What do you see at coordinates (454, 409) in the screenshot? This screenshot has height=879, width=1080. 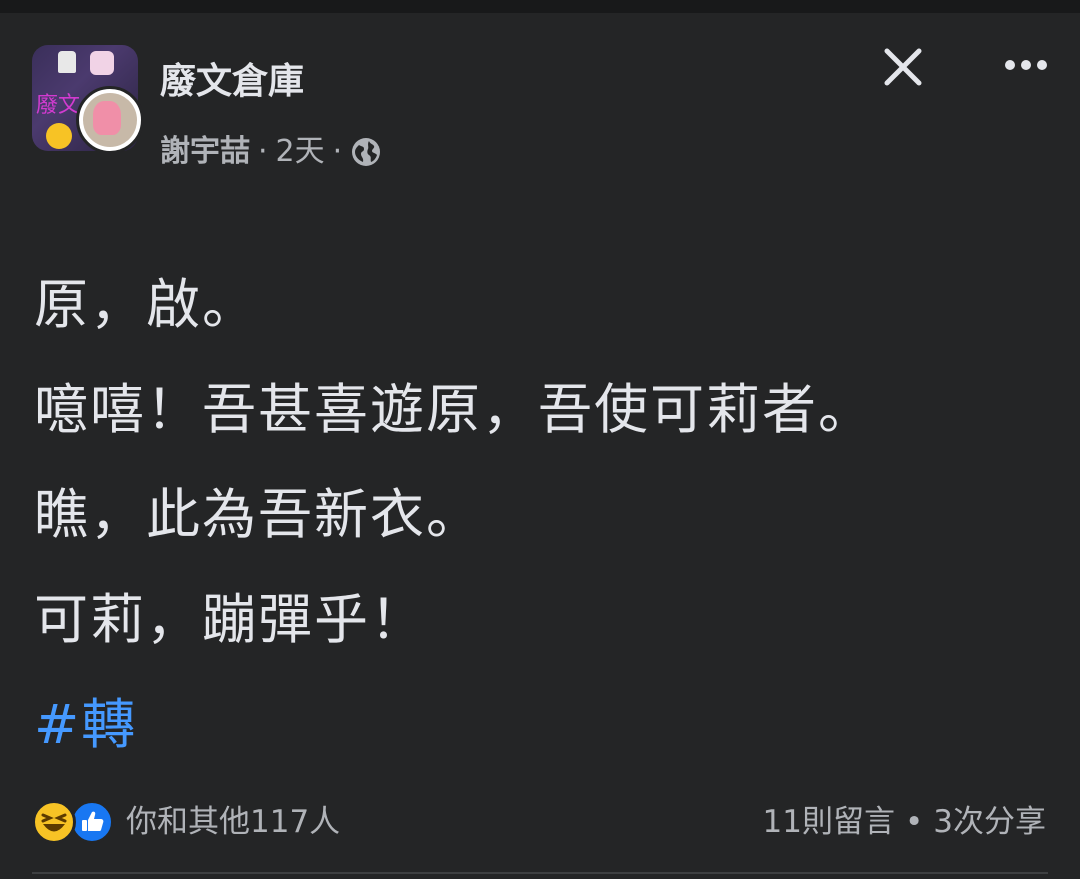 I see `post-line: 噫嘻！吾甚喜遊原，吾使可莉者。` at bounding box center [454, 409].